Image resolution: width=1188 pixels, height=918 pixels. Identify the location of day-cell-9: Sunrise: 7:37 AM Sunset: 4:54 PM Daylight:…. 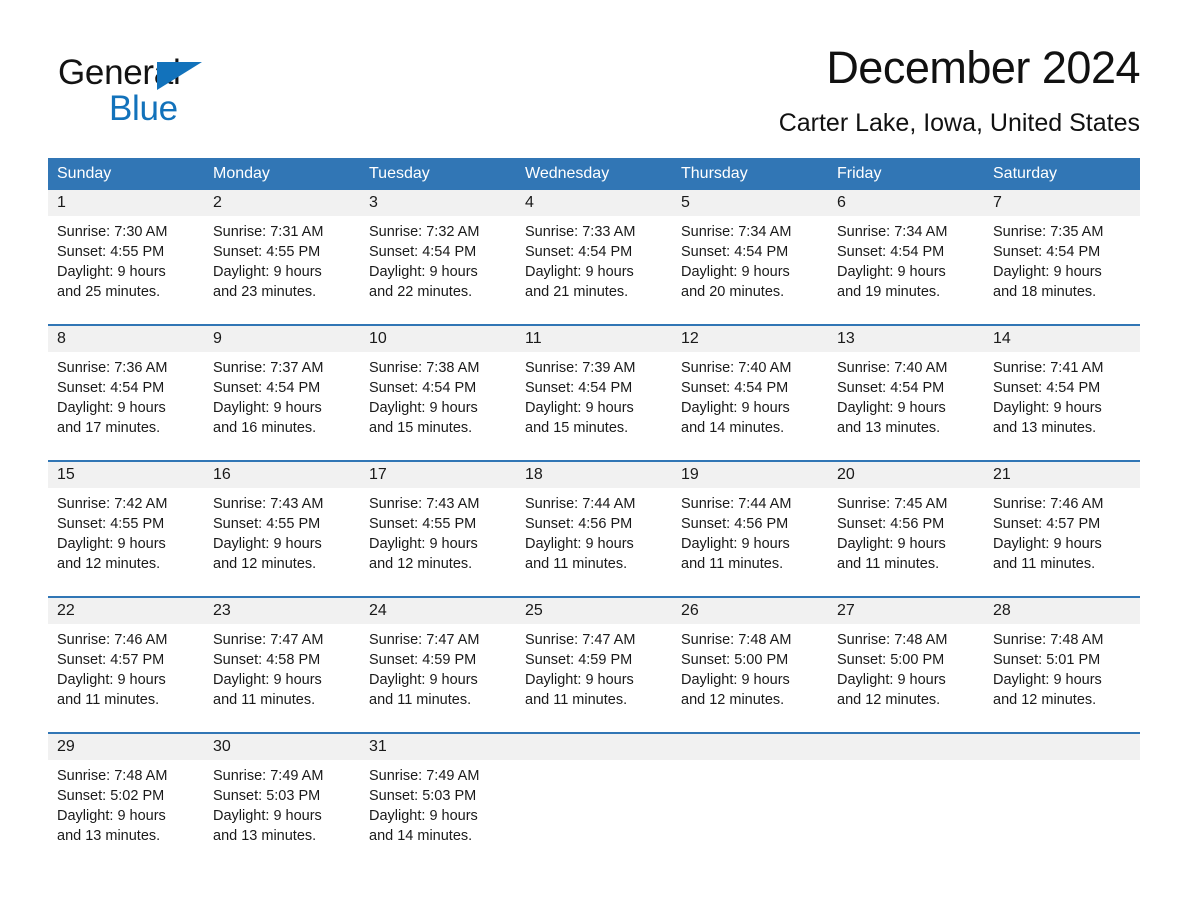
(282, 400).